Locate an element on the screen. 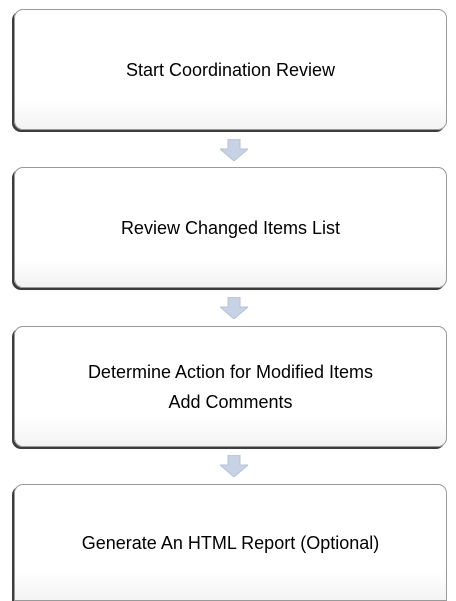 Image resolution: width=456 pixels, height=601 pixels. step-label: Review Changed Items List is located at coordinates (230, 227).